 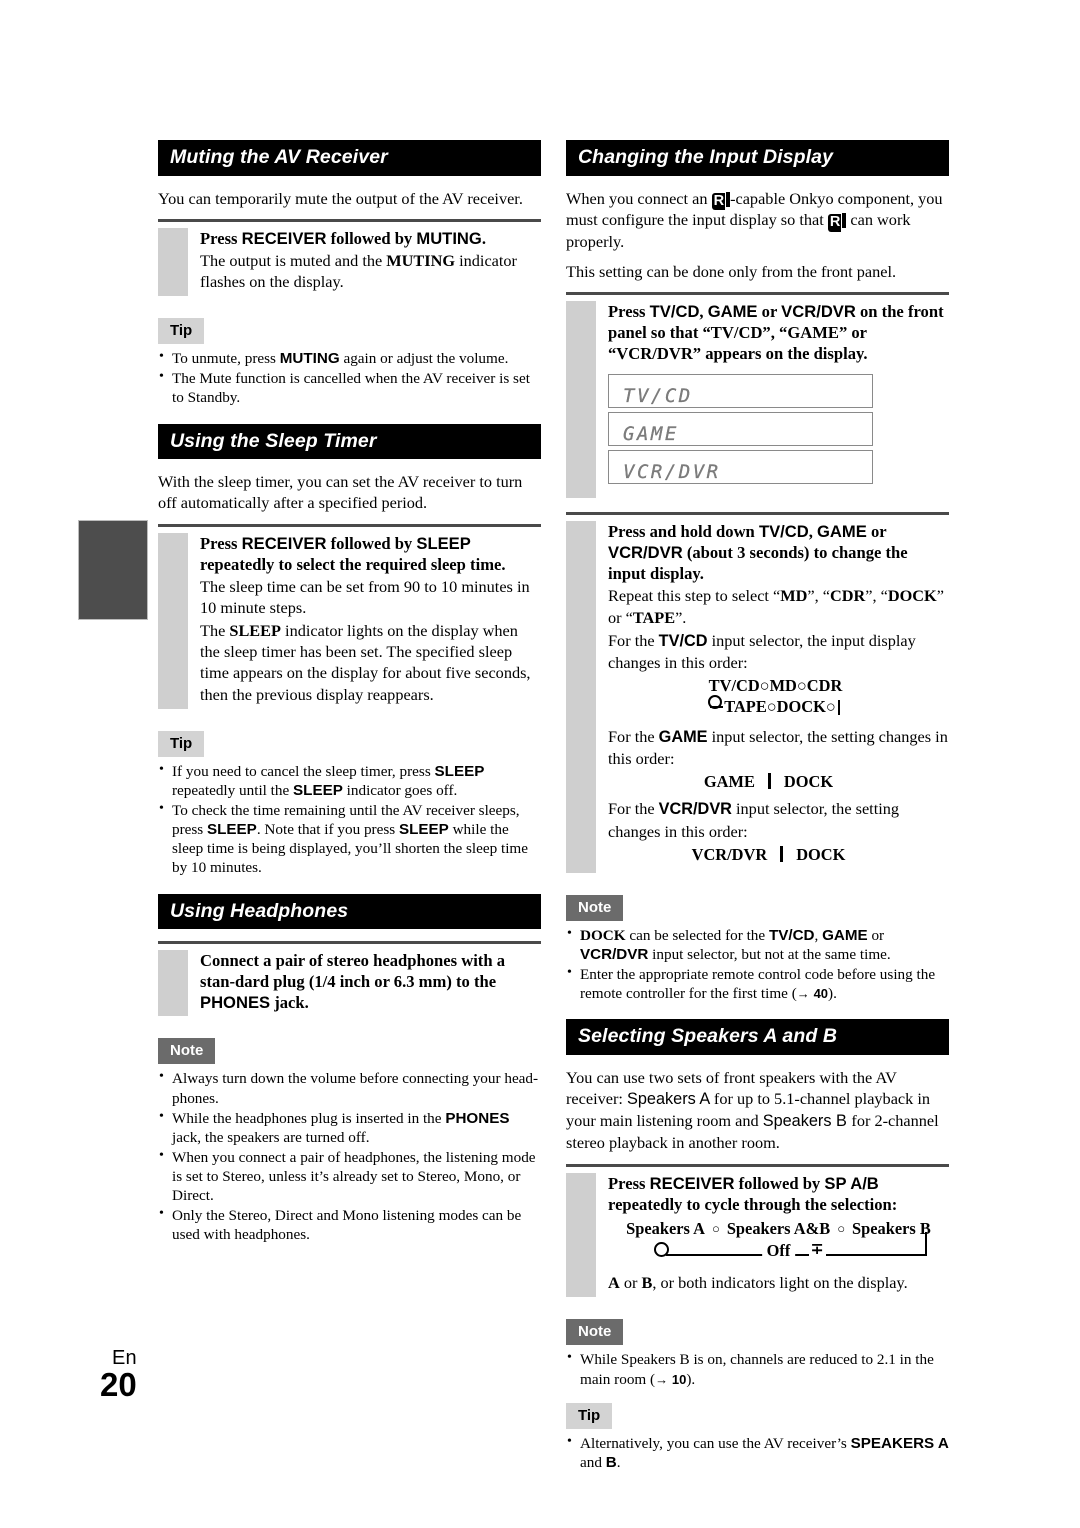 What do you see at coordinates (181, 743) in the screenshot?
I see `tip-badge-sleep-timer: Tip` at bounding box center [181, 743].